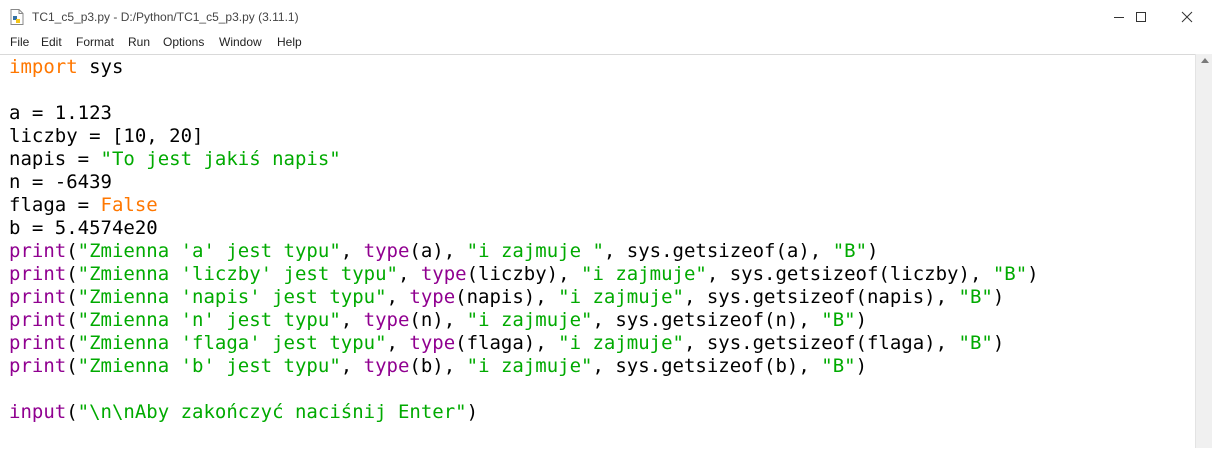 This screenshot has height=449, width=1212. Describe the element at coordinates (507, 343) in the screenshot. I see `code-token: (flaga),` at that location.